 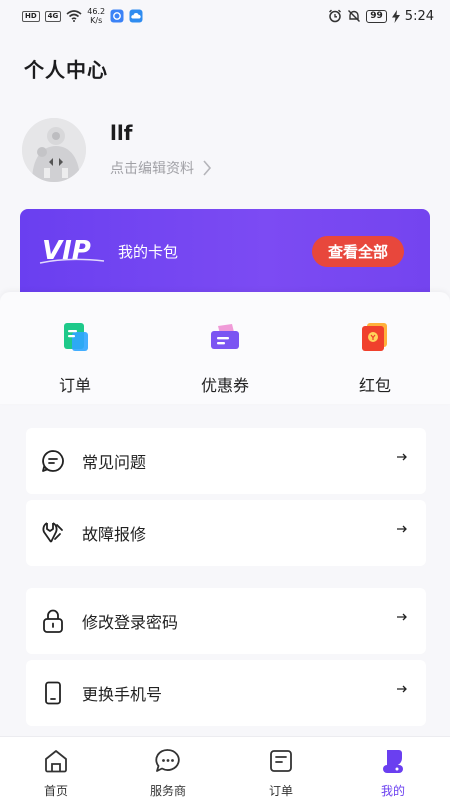 I want to click on tab-label: 订单, so click(x=280, y=791).